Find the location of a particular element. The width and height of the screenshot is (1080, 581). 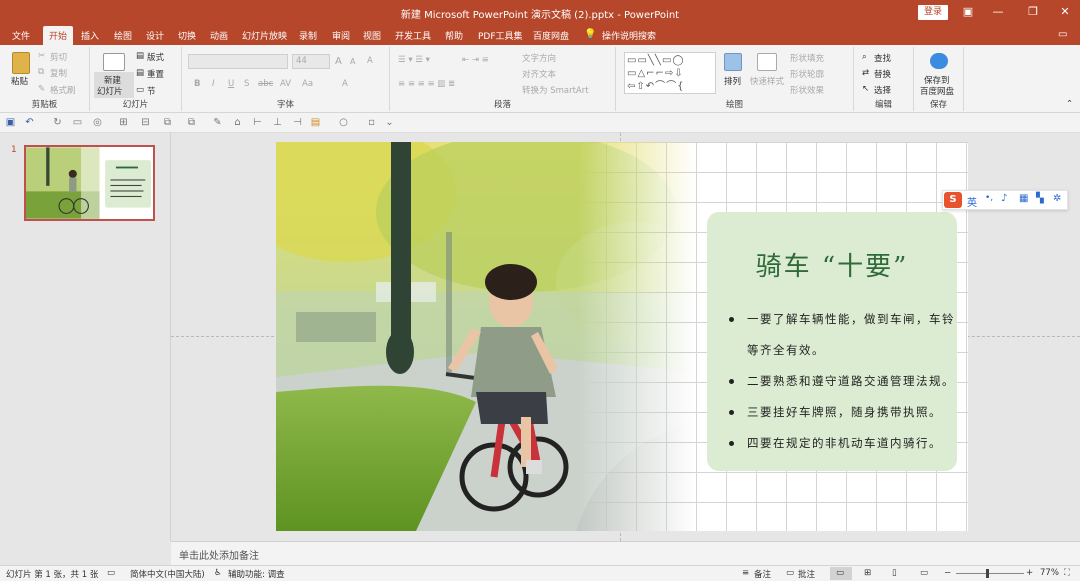

underline-icon: U is located at coordinates (231, 84).